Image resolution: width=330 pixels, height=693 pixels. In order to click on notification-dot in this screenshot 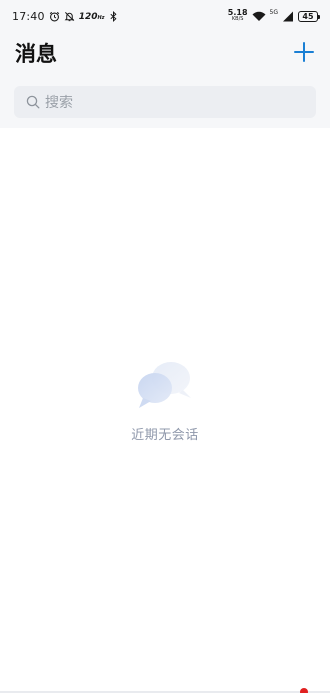, I will do `click(304, 690)`.